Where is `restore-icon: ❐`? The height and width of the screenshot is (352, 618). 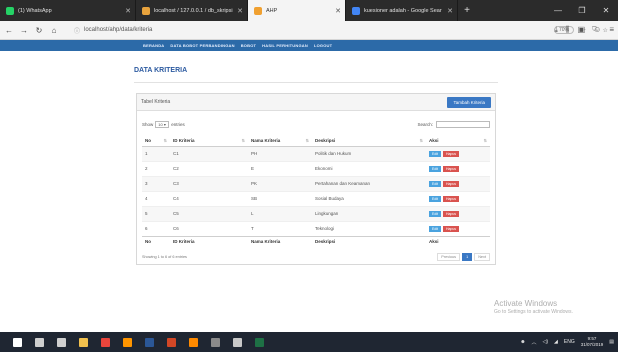
restore-icon: ❐ is located at coordinates (582, 10).